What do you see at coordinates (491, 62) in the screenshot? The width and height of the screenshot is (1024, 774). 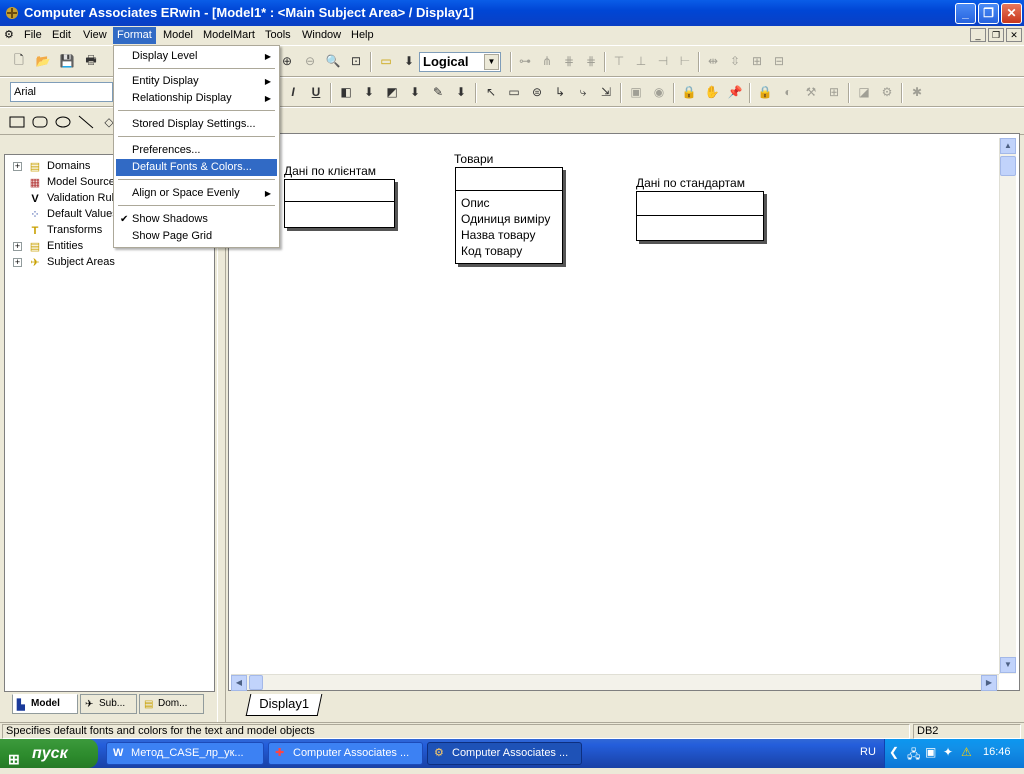 I see `chevron-down-icon: ▼` at bounding box center [491, 62].